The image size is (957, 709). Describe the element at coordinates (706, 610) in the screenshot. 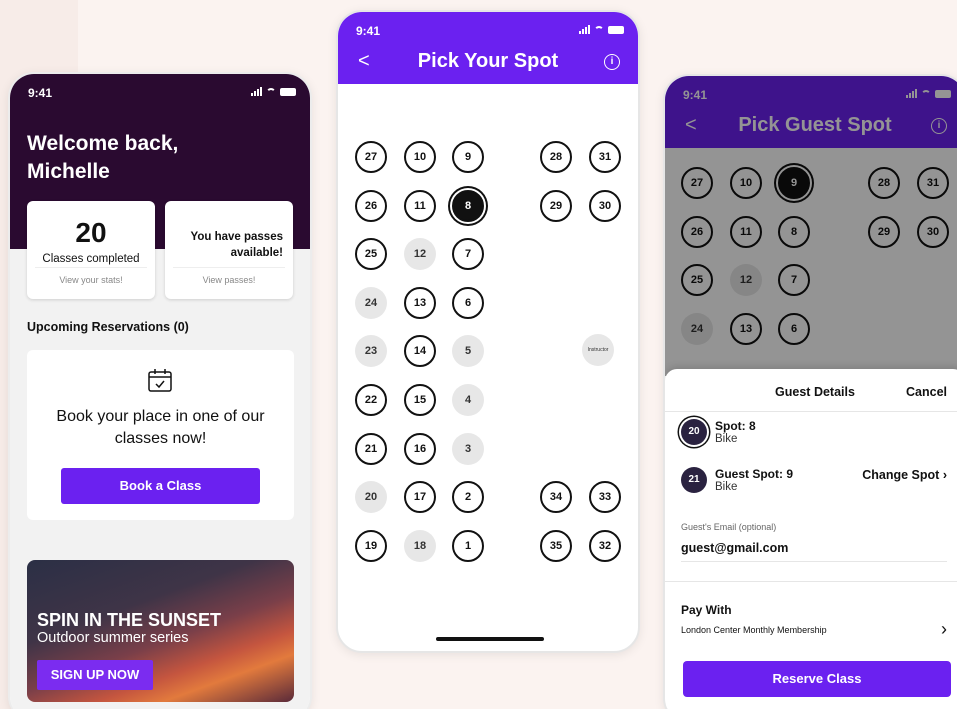

I see `pay-with-label: Pay With` at that location.